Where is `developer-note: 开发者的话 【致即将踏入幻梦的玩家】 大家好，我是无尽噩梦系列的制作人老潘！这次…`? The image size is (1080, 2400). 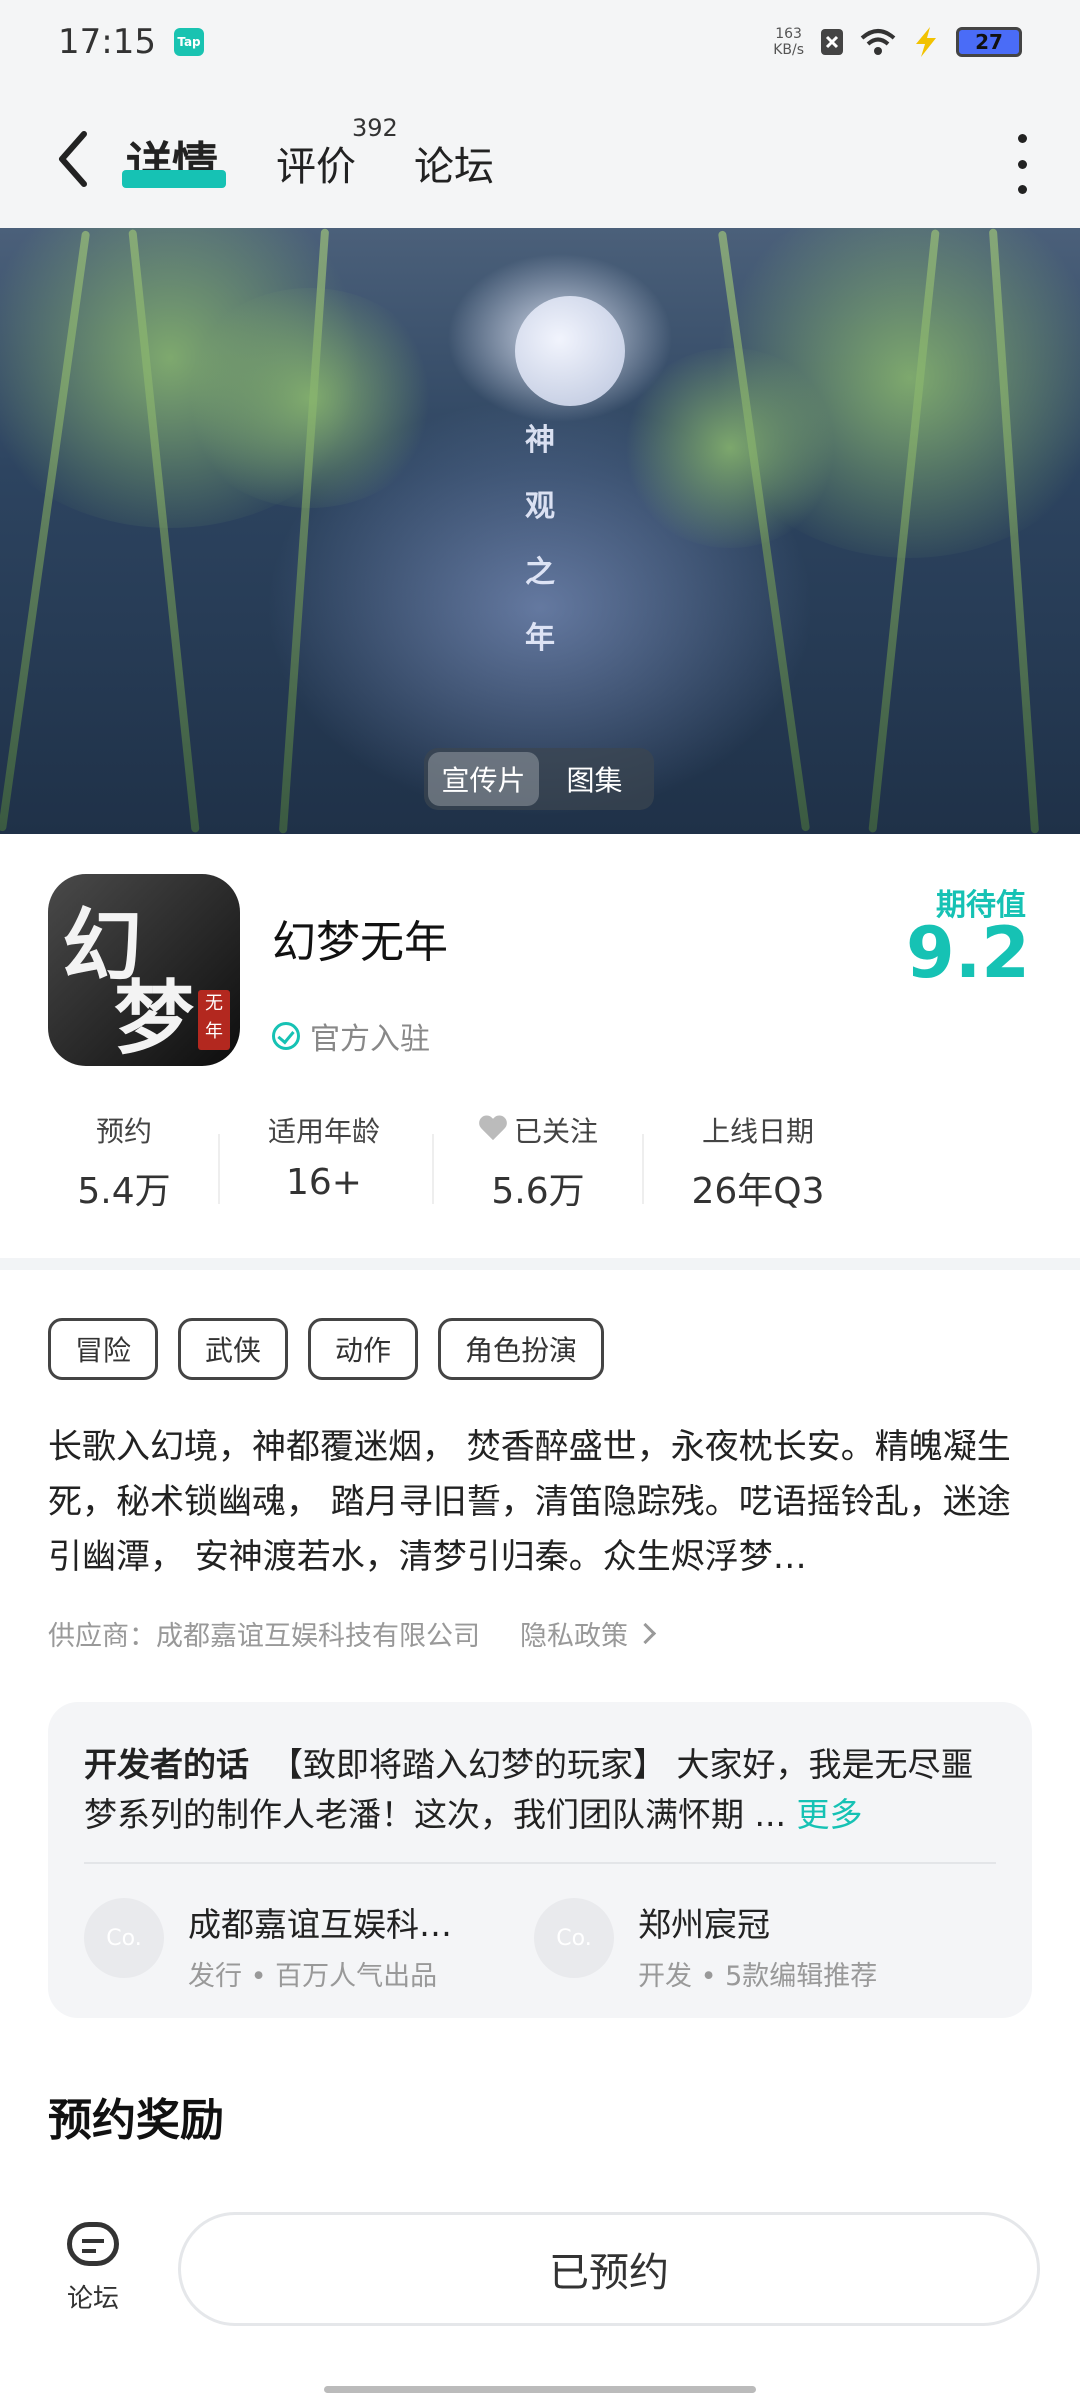 developer-note: 开发者的话 【致即将踏入幻梦的玩家】 大家好，我是无尽噩梦系列的制作人老潘！这次… is located at coordinates (540, 1790).